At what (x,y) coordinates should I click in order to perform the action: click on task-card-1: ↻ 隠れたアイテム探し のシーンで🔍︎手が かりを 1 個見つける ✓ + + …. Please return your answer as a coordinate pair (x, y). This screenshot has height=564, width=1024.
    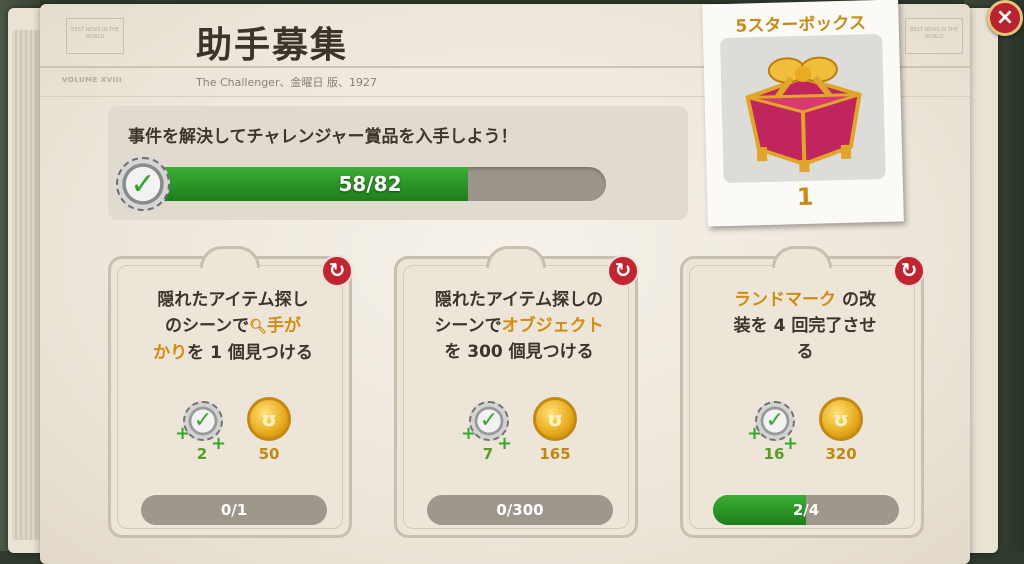
    Looking at the image, I should click on (230, 392).